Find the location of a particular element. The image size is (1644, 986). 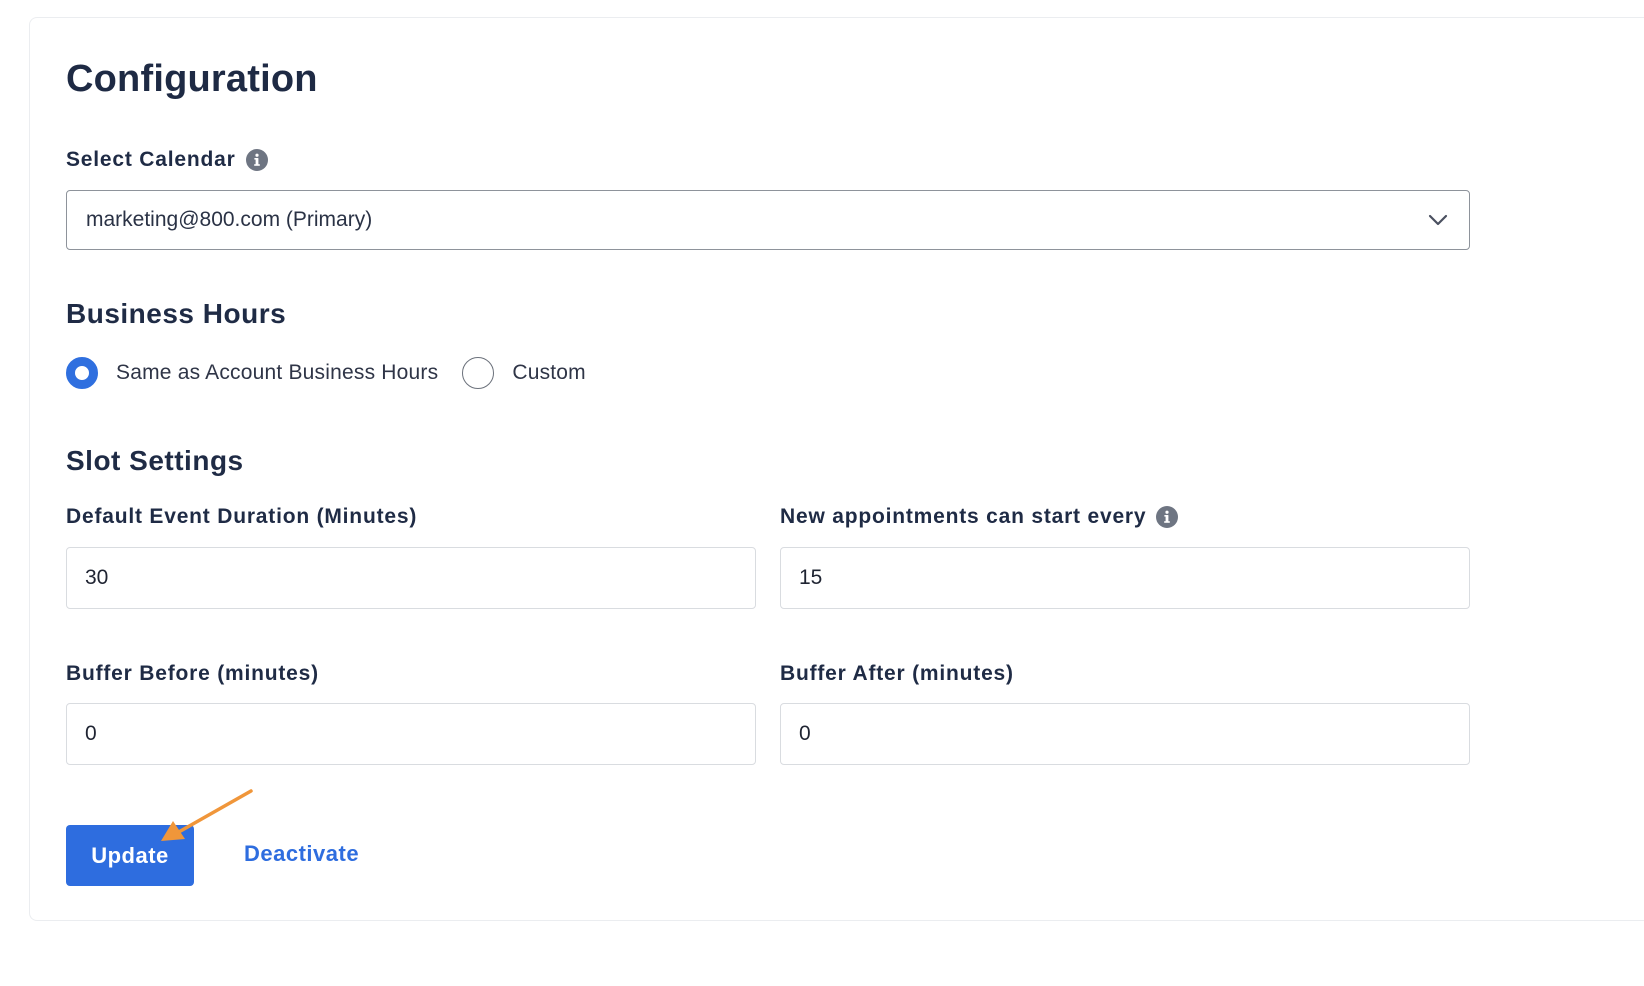

select-calendar-label-row: Select Calendar is located at coordinates (167, 160).